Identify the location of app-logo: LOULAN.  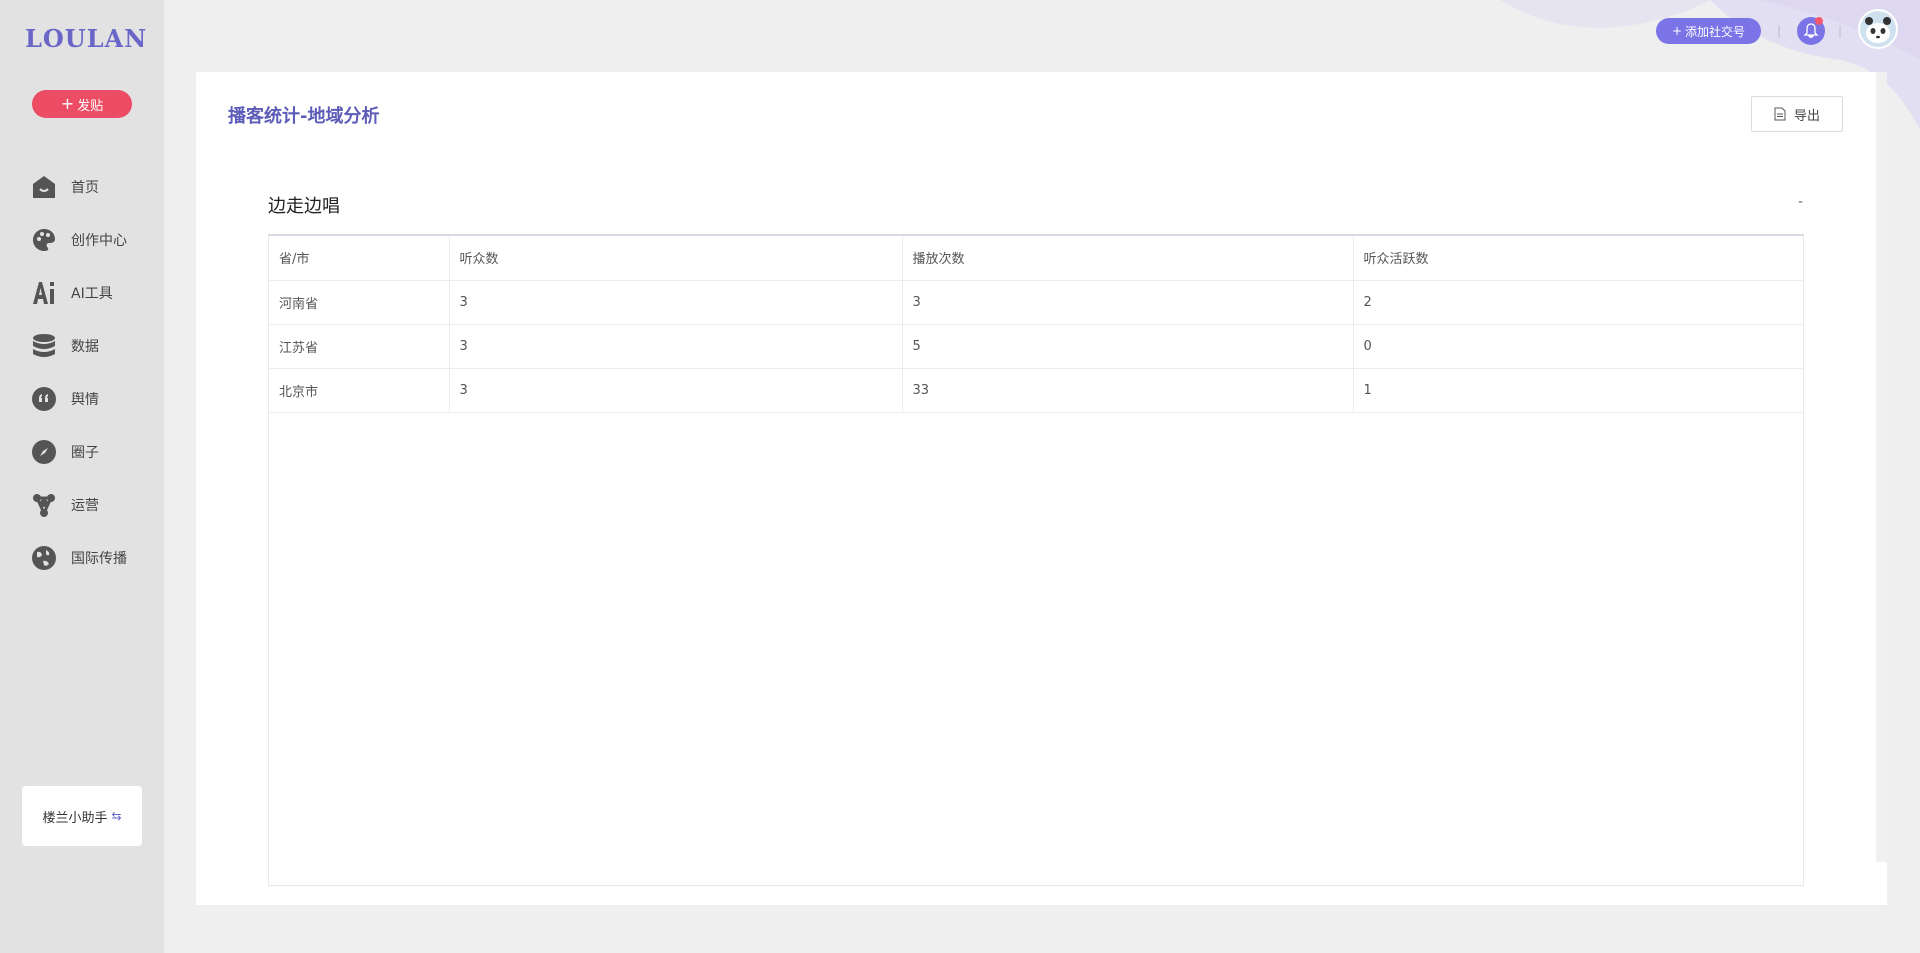
(86, 38).